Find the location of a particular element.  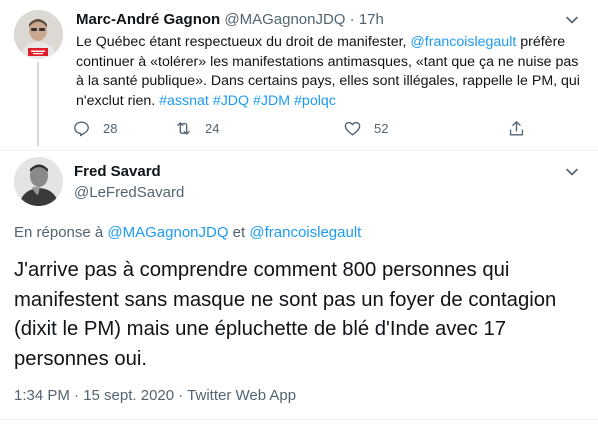

tweet-time: 17h is located at coordinates (371, 19).